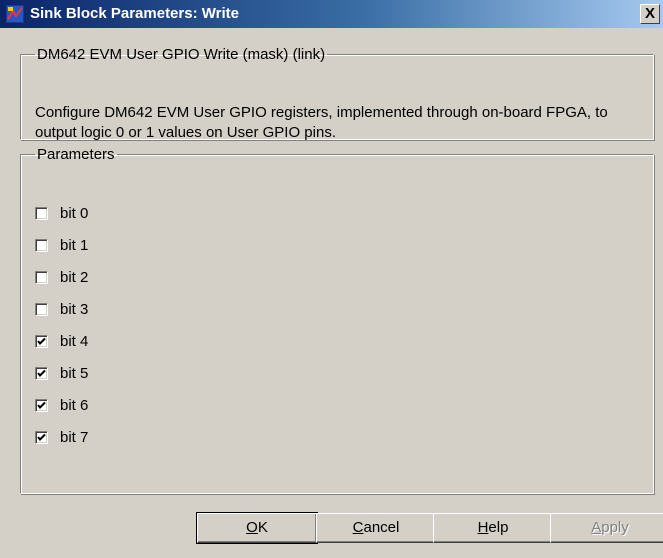 The width and height of the screenshot is (663, 558). I want to click on checkbox-row-bit-1: bit 1, so click(61, 245).